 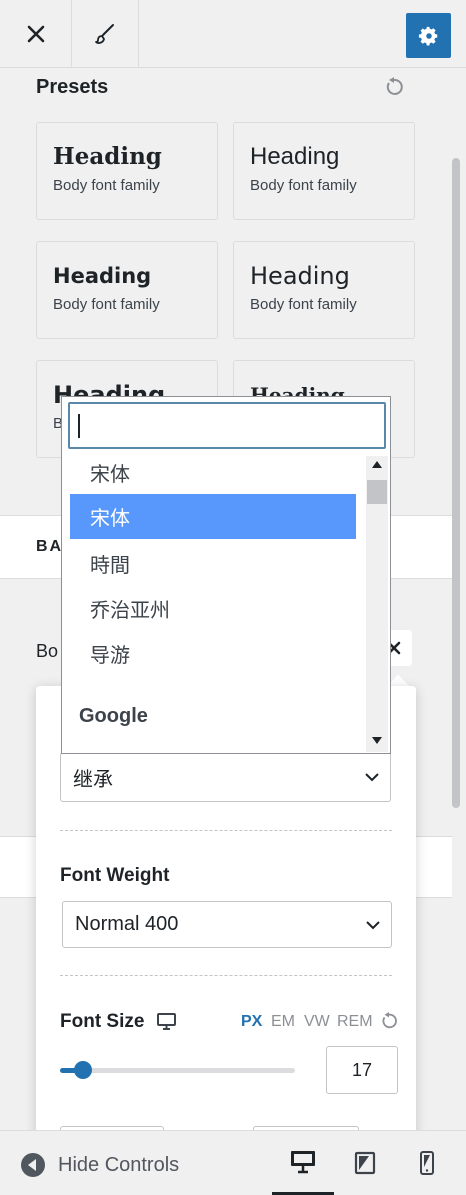 What do you see at coordinates (79, 426) in the screenshot?
I see `text-caret` at bounding box center [79, 426].